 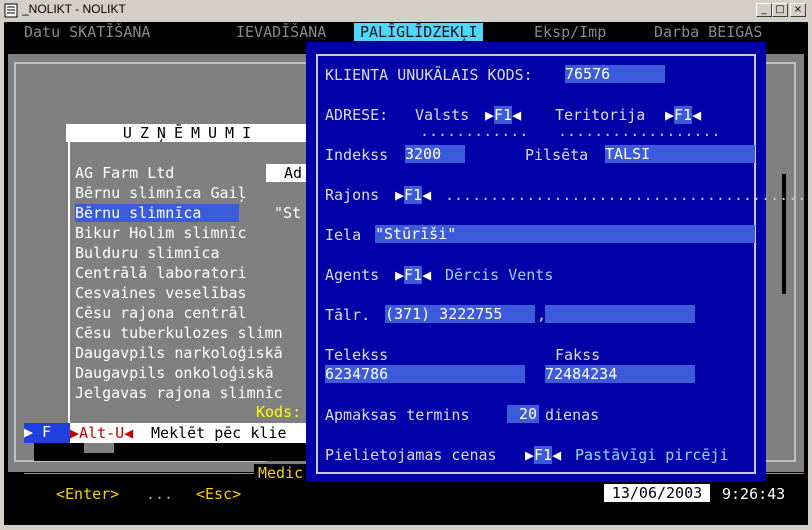 What do you see at coordinates (578, 355) in the screenshot?
I see `fax-label: Fakss` at bounding box center [578, 355].